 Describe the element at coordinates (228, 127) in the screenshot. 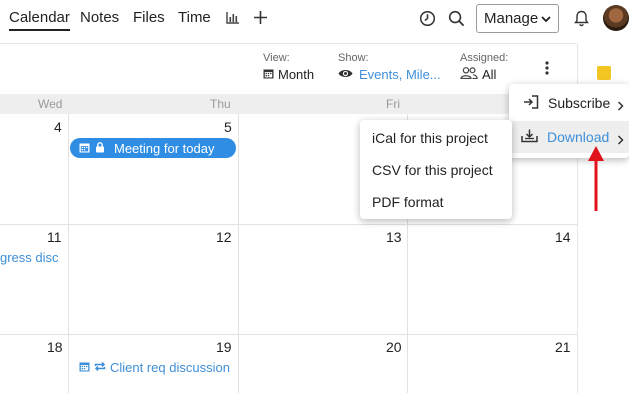

I see `day-number: 5` at that location.